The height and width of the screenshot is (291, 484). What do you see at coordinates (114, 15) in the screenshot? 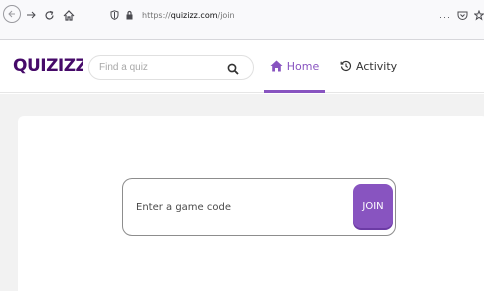
I see `shield-icon` at bounding box center [114, 15].